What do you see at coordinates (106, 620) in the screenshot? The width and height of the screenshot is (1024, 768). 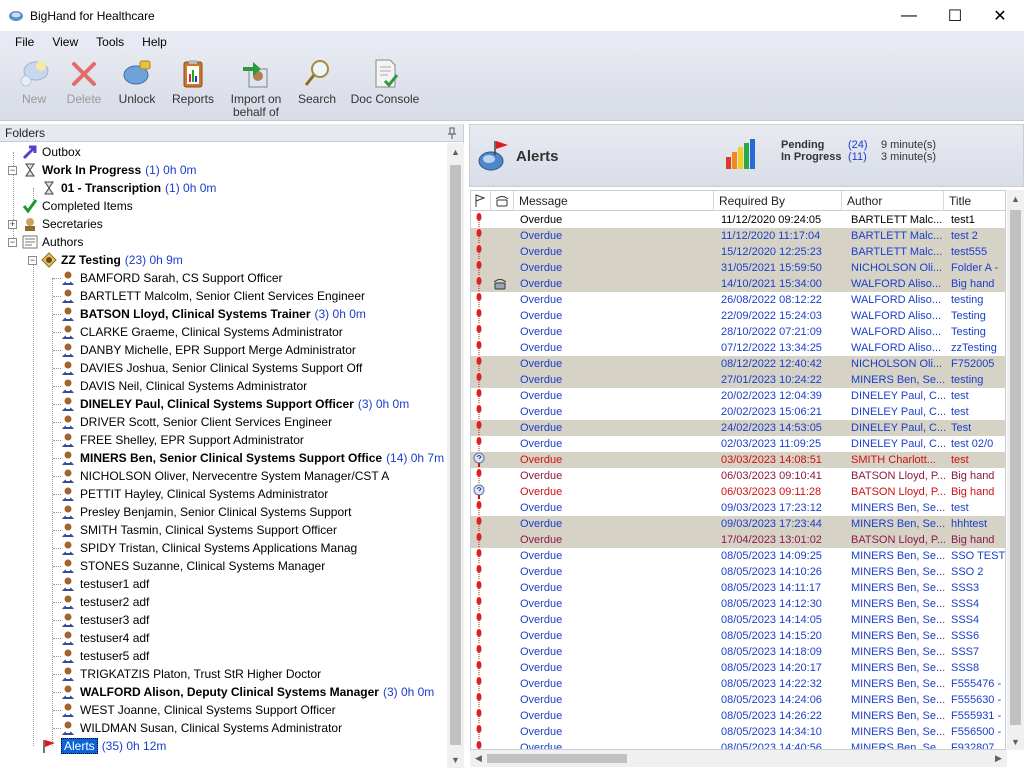 I see `tree-item-author: testuser3 adf` at bounding box center [106, 620].